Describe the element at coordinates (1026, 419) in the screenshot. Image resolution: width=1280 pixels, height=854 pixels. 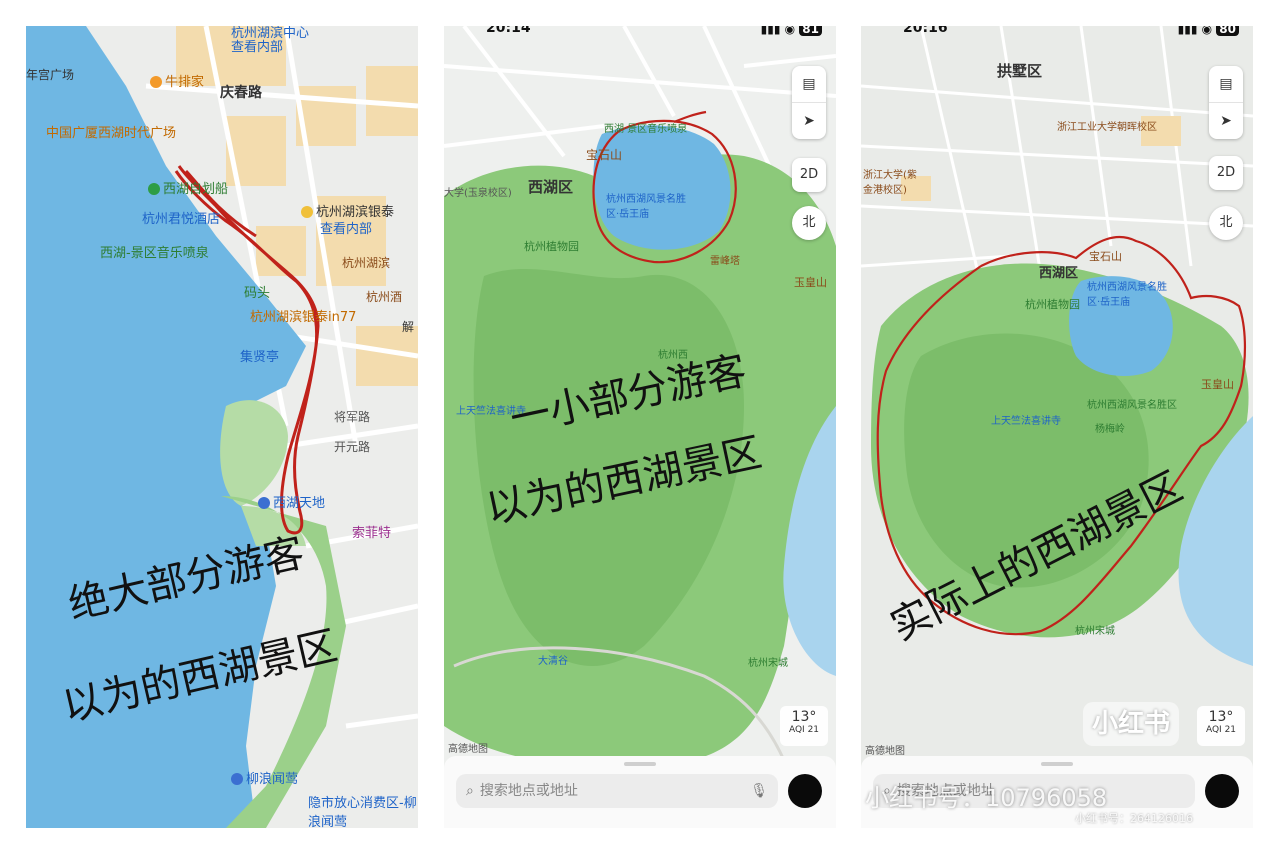
I see `poi-tianzhu: 上天竺法喜讲寺` at that location.